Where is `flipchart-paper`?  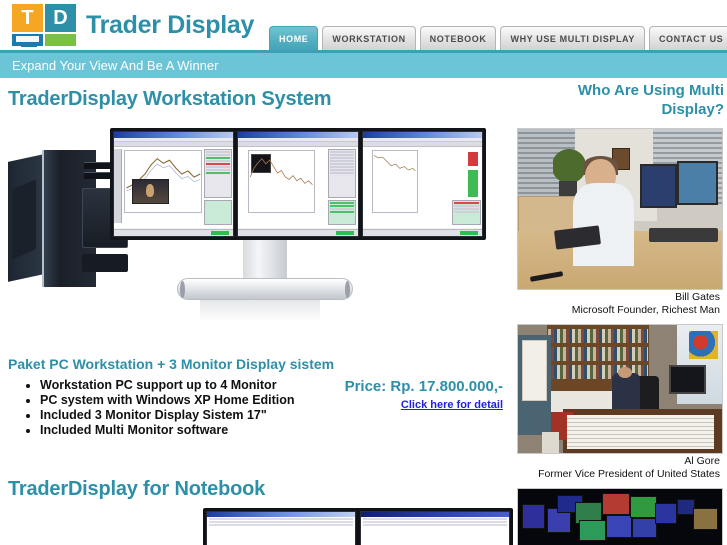 flipchart-paper is located at coordinates (534, 370).